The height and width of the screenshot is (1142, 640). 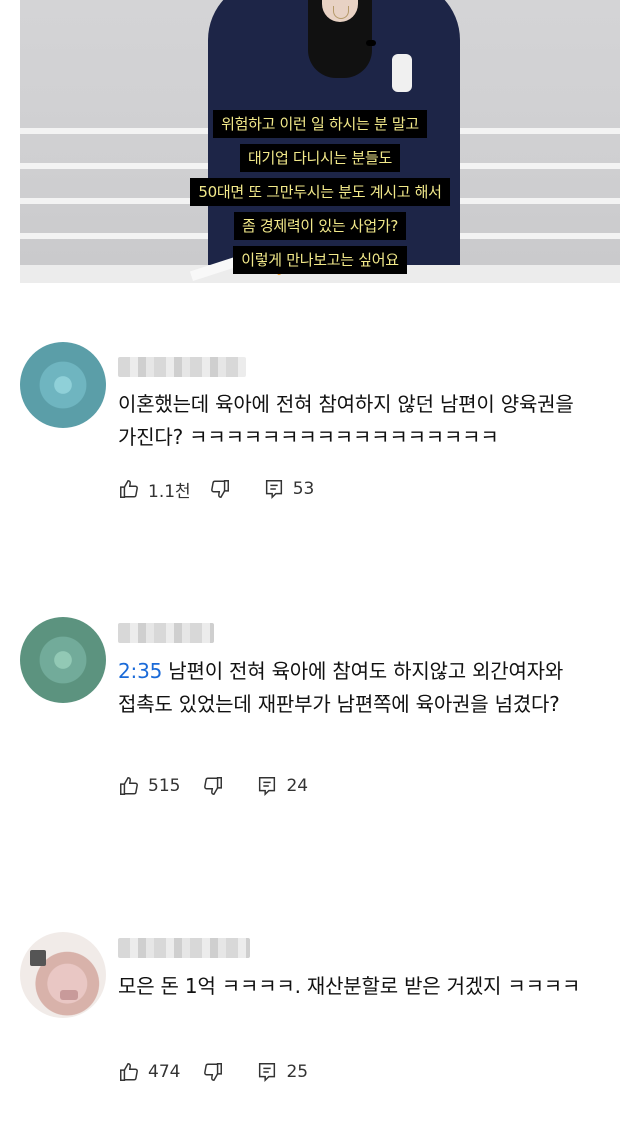 I want to click on reply-button: 24, so click(x=282, y=786).